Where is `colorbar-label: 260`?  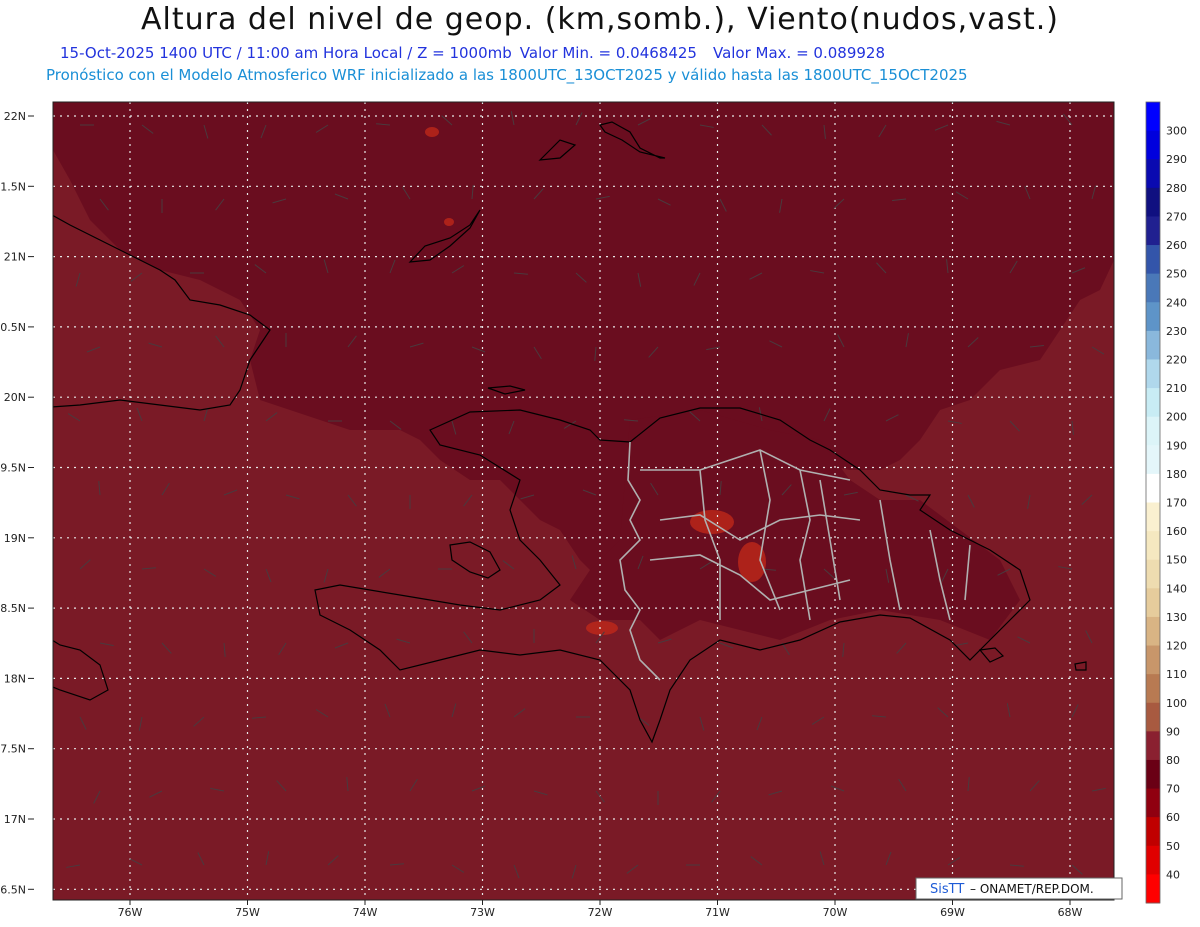 colorbar-label: 260 is located at coordinates (1176, 245).